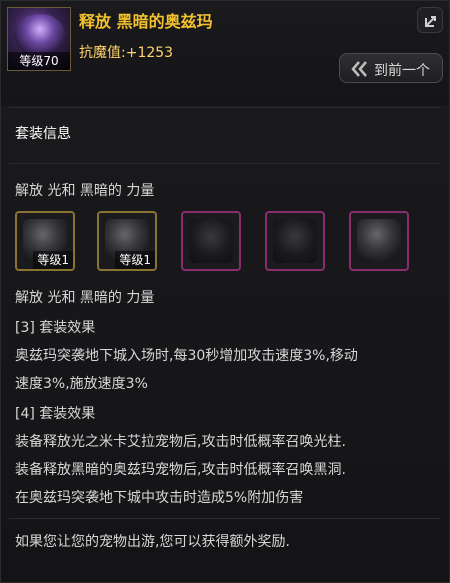 This screenshot has width=450, height=583. I want to click on footer-divider, so click(225, 518).